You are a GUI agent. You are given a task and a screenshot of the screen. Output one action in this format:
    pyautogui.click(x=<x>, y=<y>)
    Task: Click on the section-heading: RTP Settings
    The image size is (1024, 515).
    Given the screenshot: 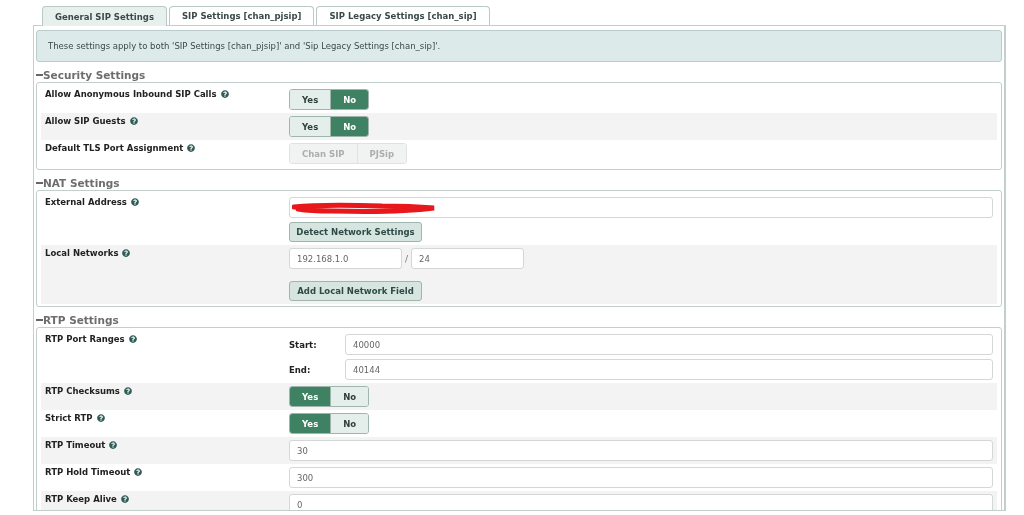 What is the action you would take?
    pyautogui.click(x=81, y=320)
    